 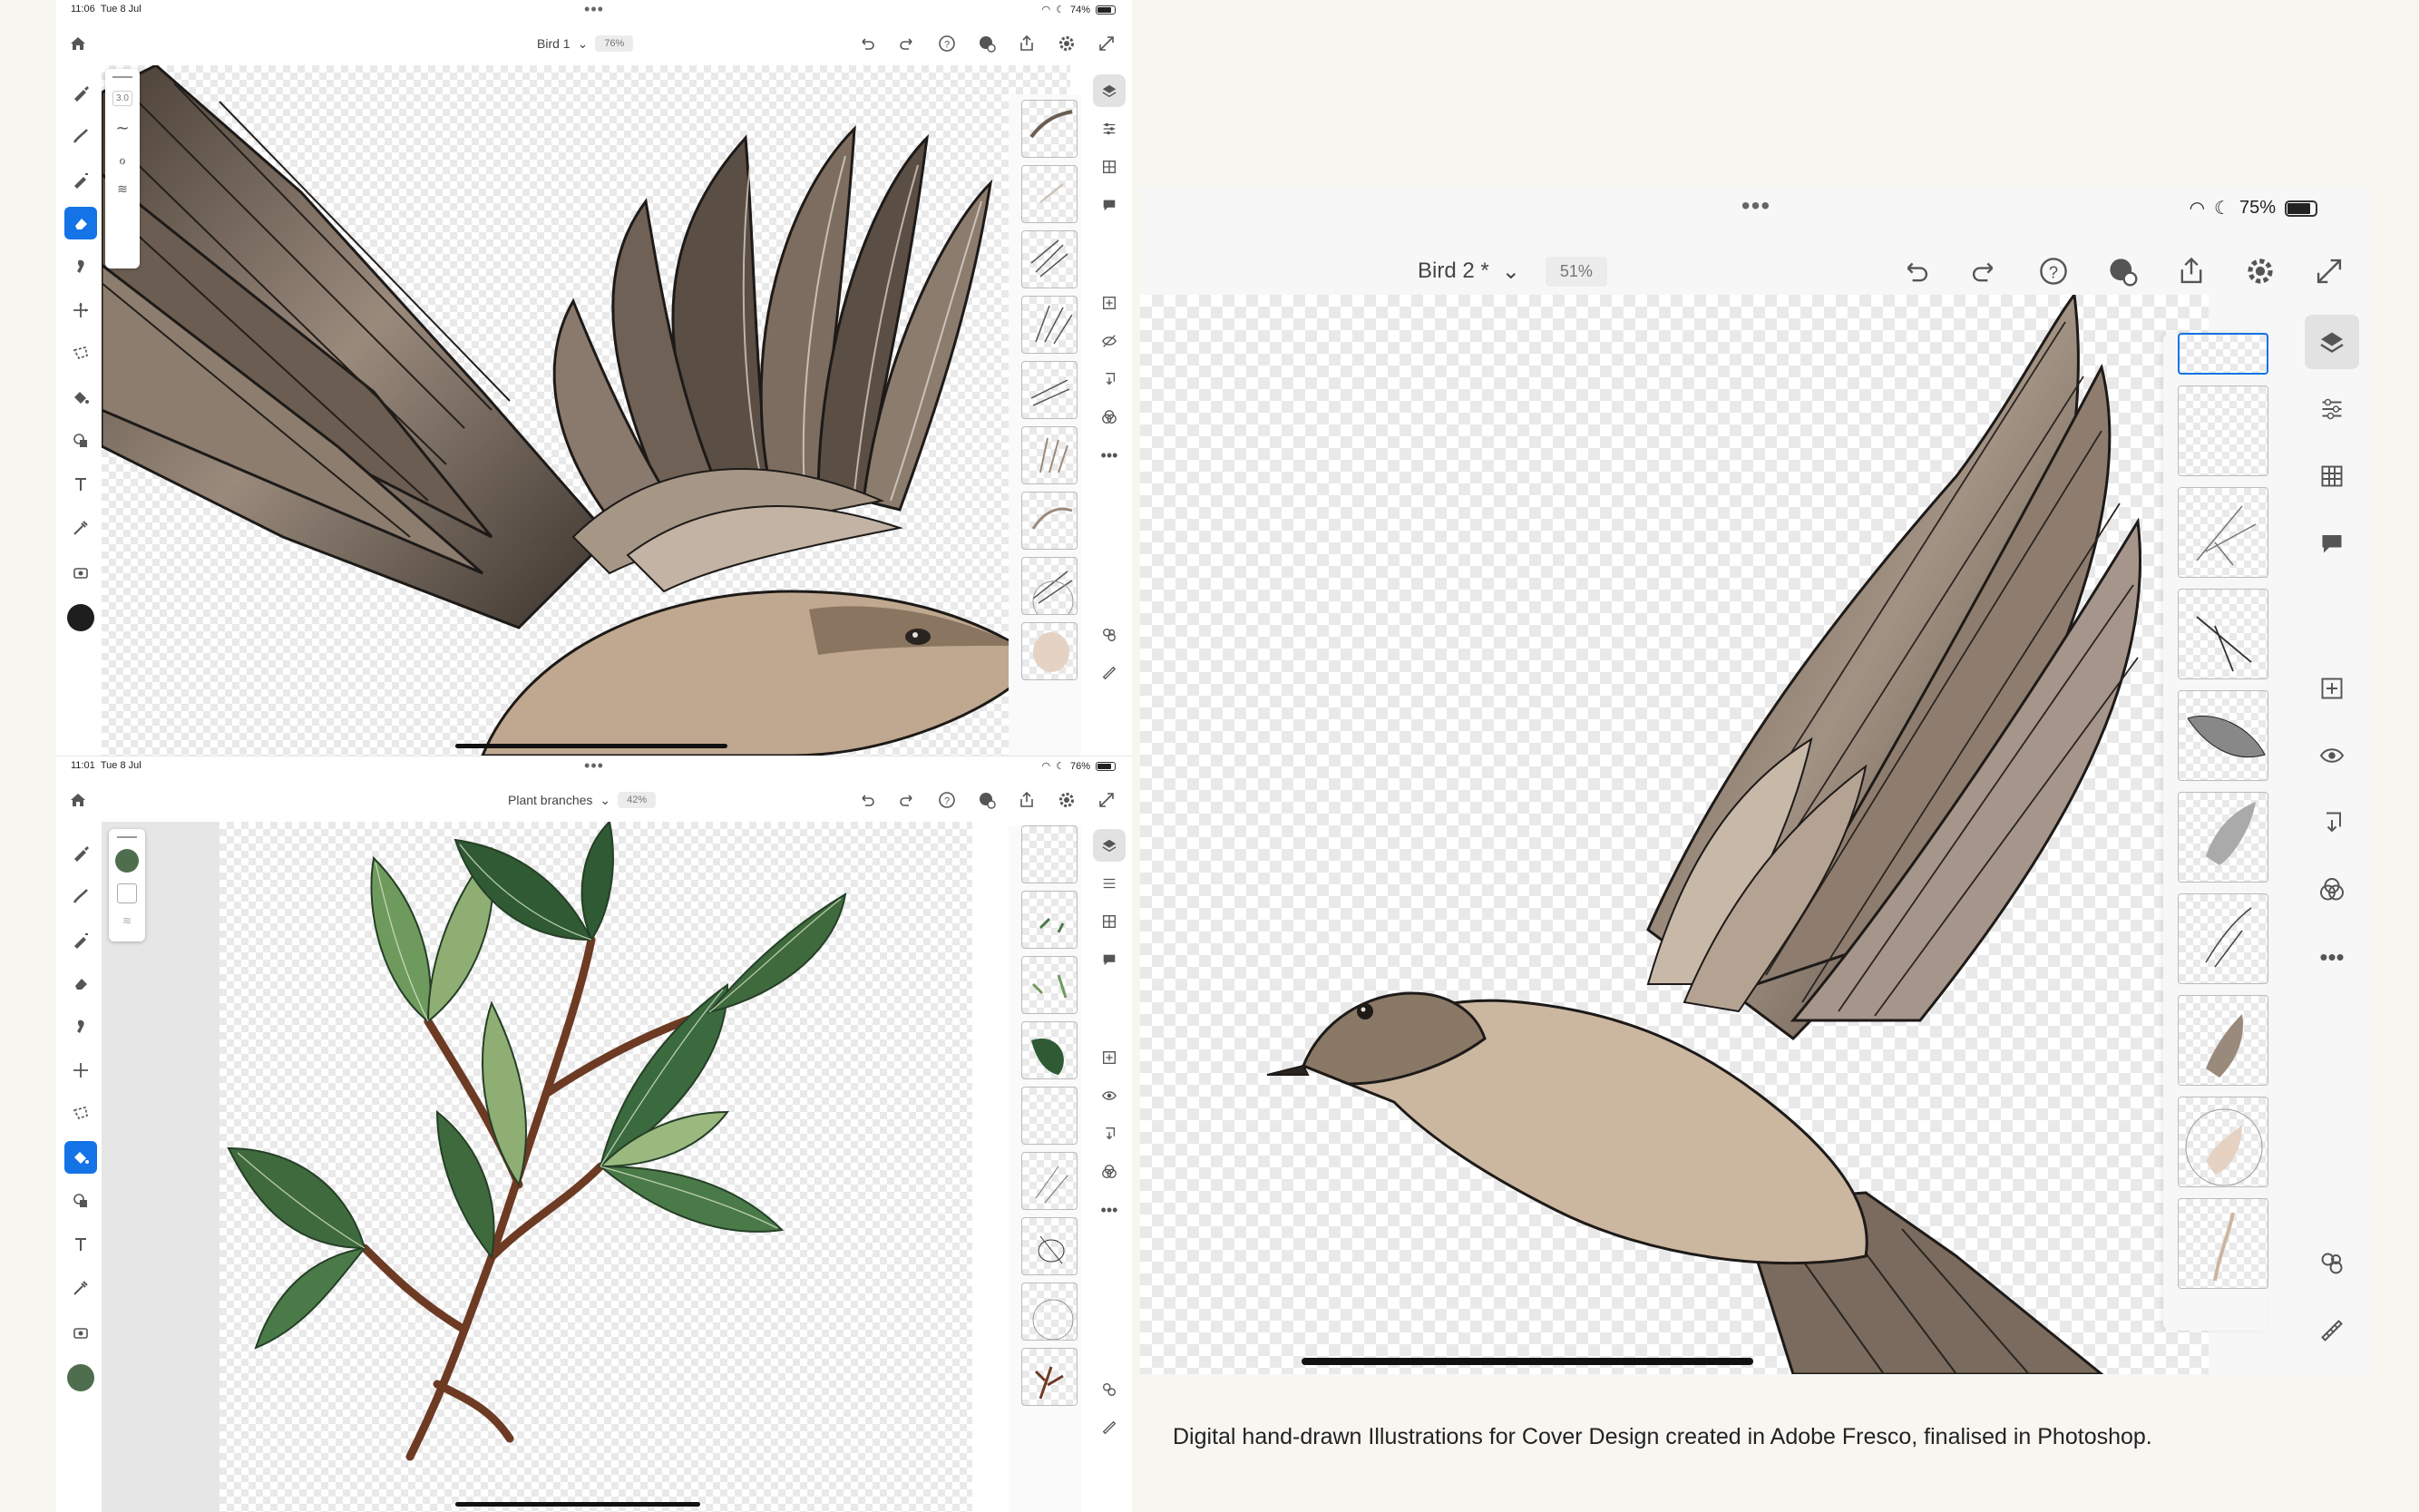 I want to click on smudge-icon, so click(x=80, y=266).